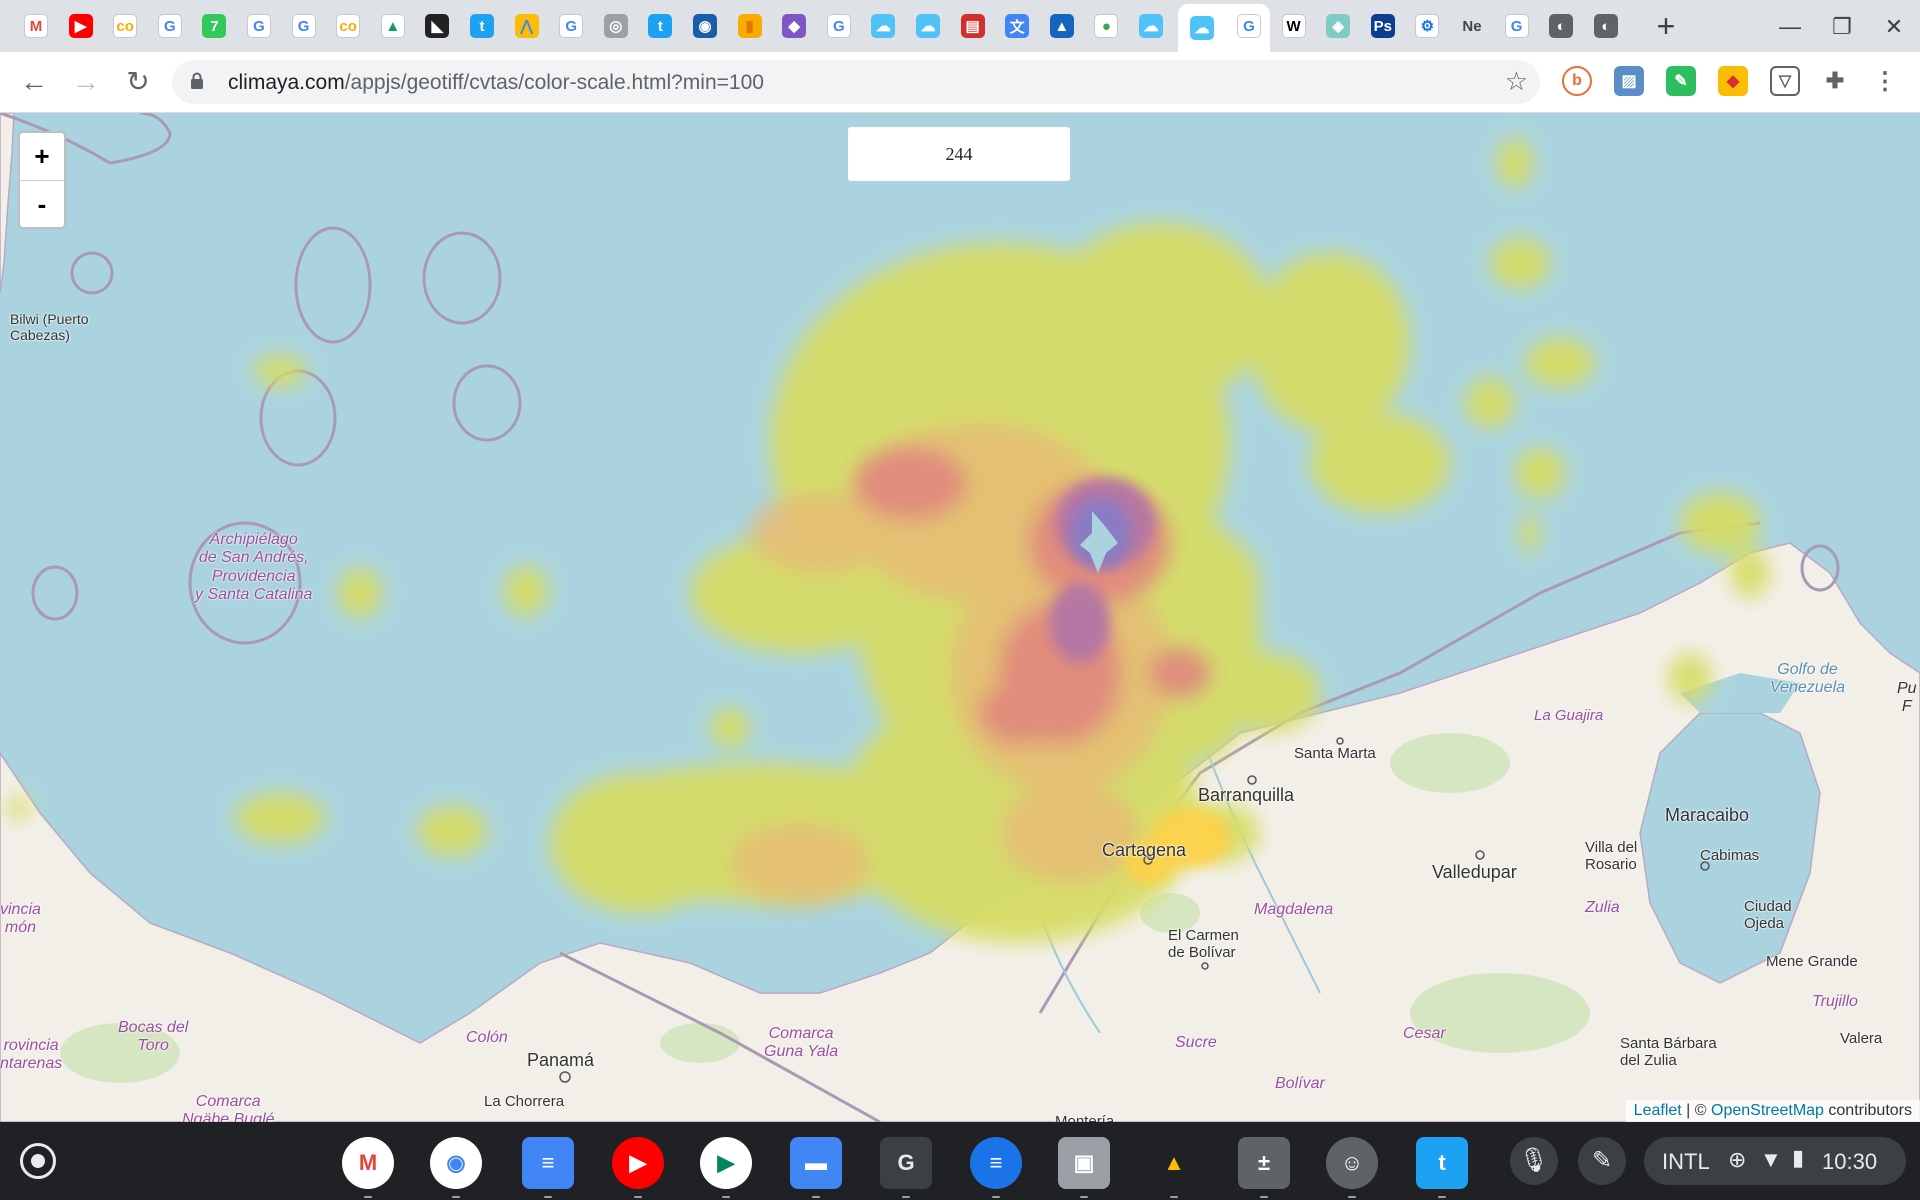  I want to click on tab-analytics: ▮, so click(750, 26).